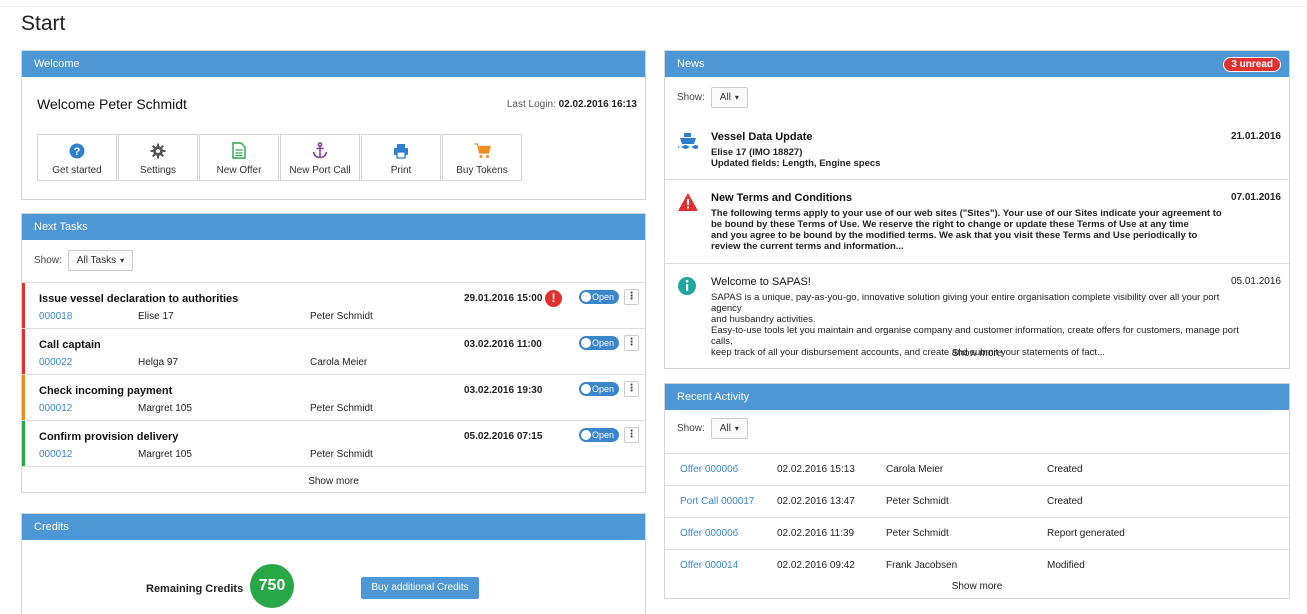 This screenshot has width=1307, height=614. What do you see at coordinates (688, 202) in the screenshot?
I see `warning-icon` at bounding box center [688, 202].